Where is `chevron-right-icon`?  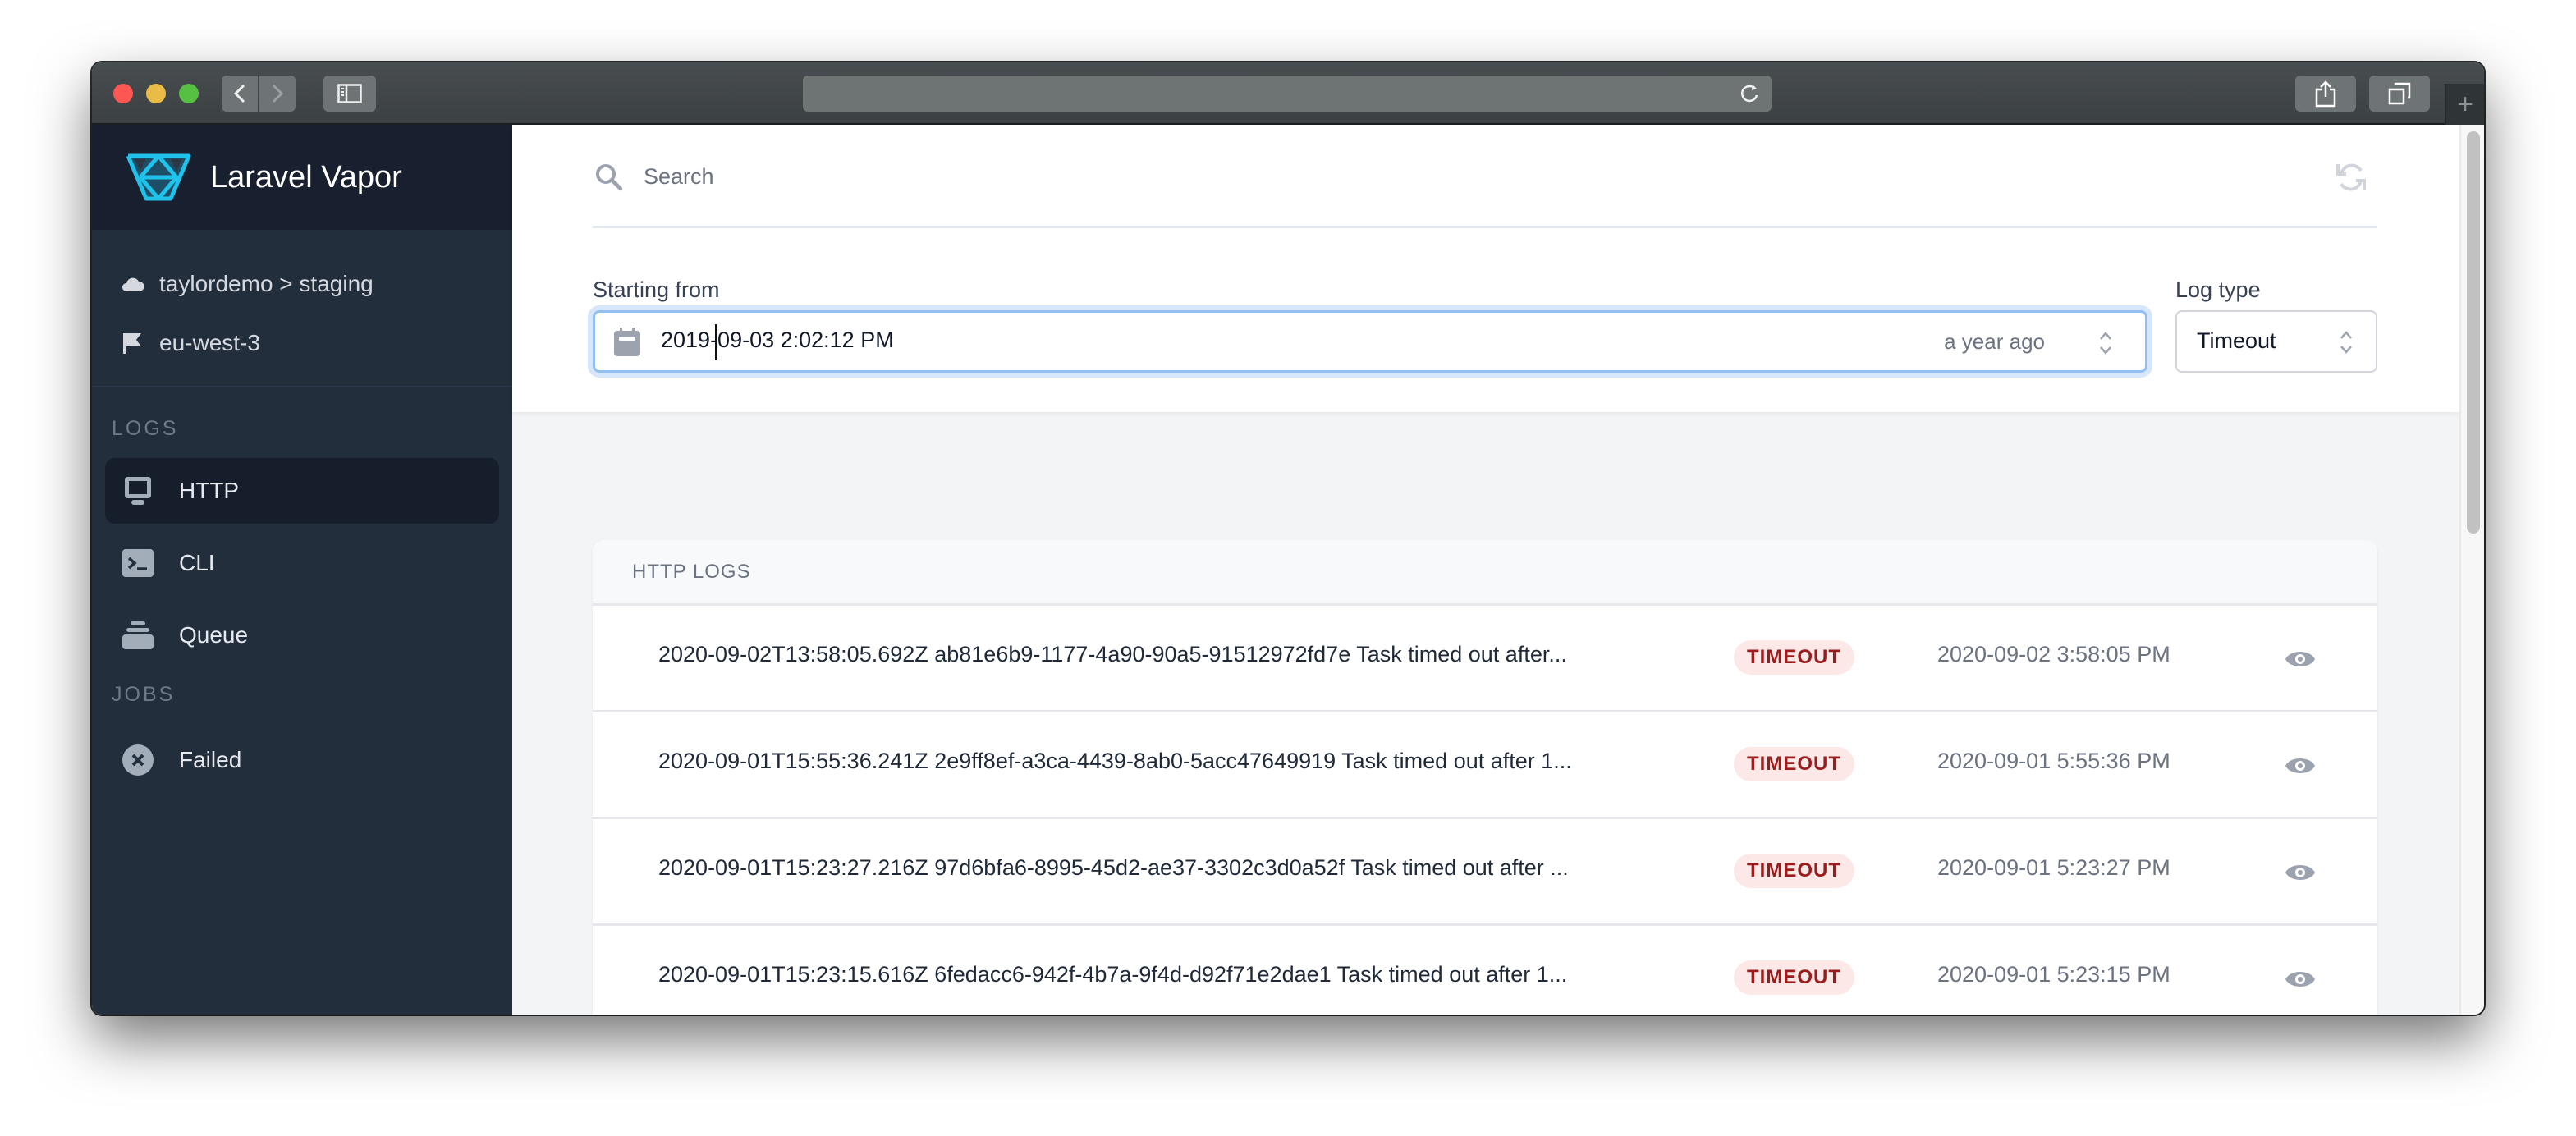 chevron-right-icon is located at coordinates (278, 93).